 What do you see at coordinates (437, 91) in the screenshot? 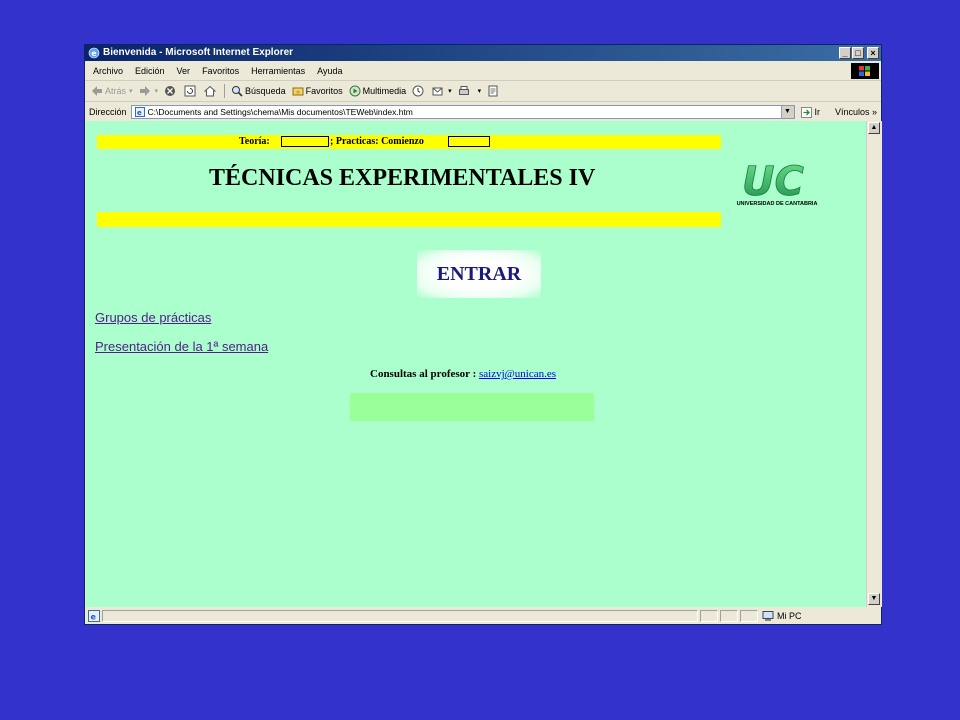
I see `mail-icon` at bounding box center [437, 91].